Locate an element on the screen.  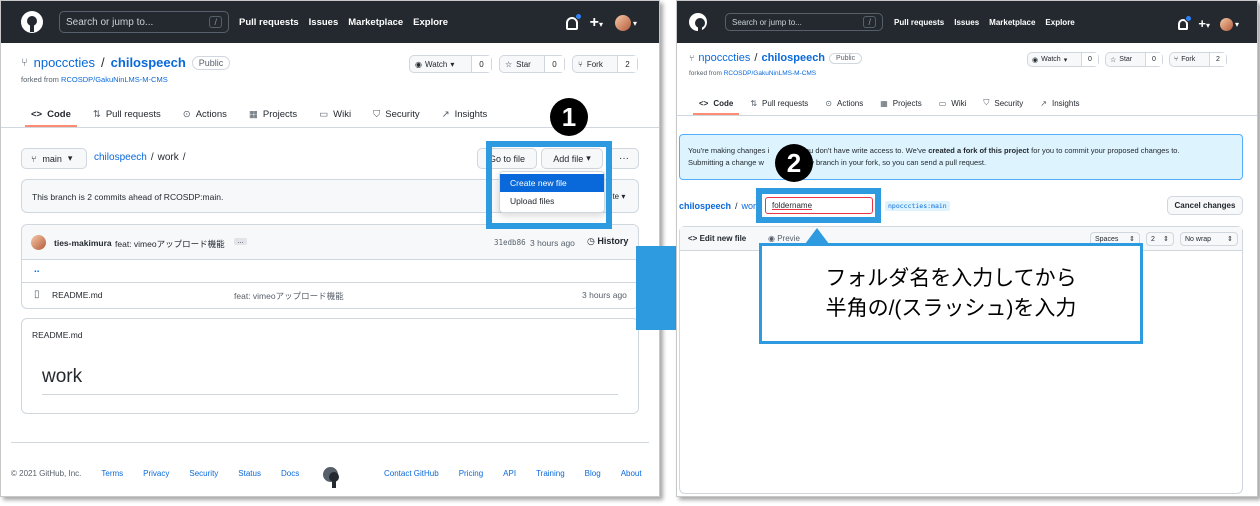
history-link: ◷ History is located at coordinates (607, 241).